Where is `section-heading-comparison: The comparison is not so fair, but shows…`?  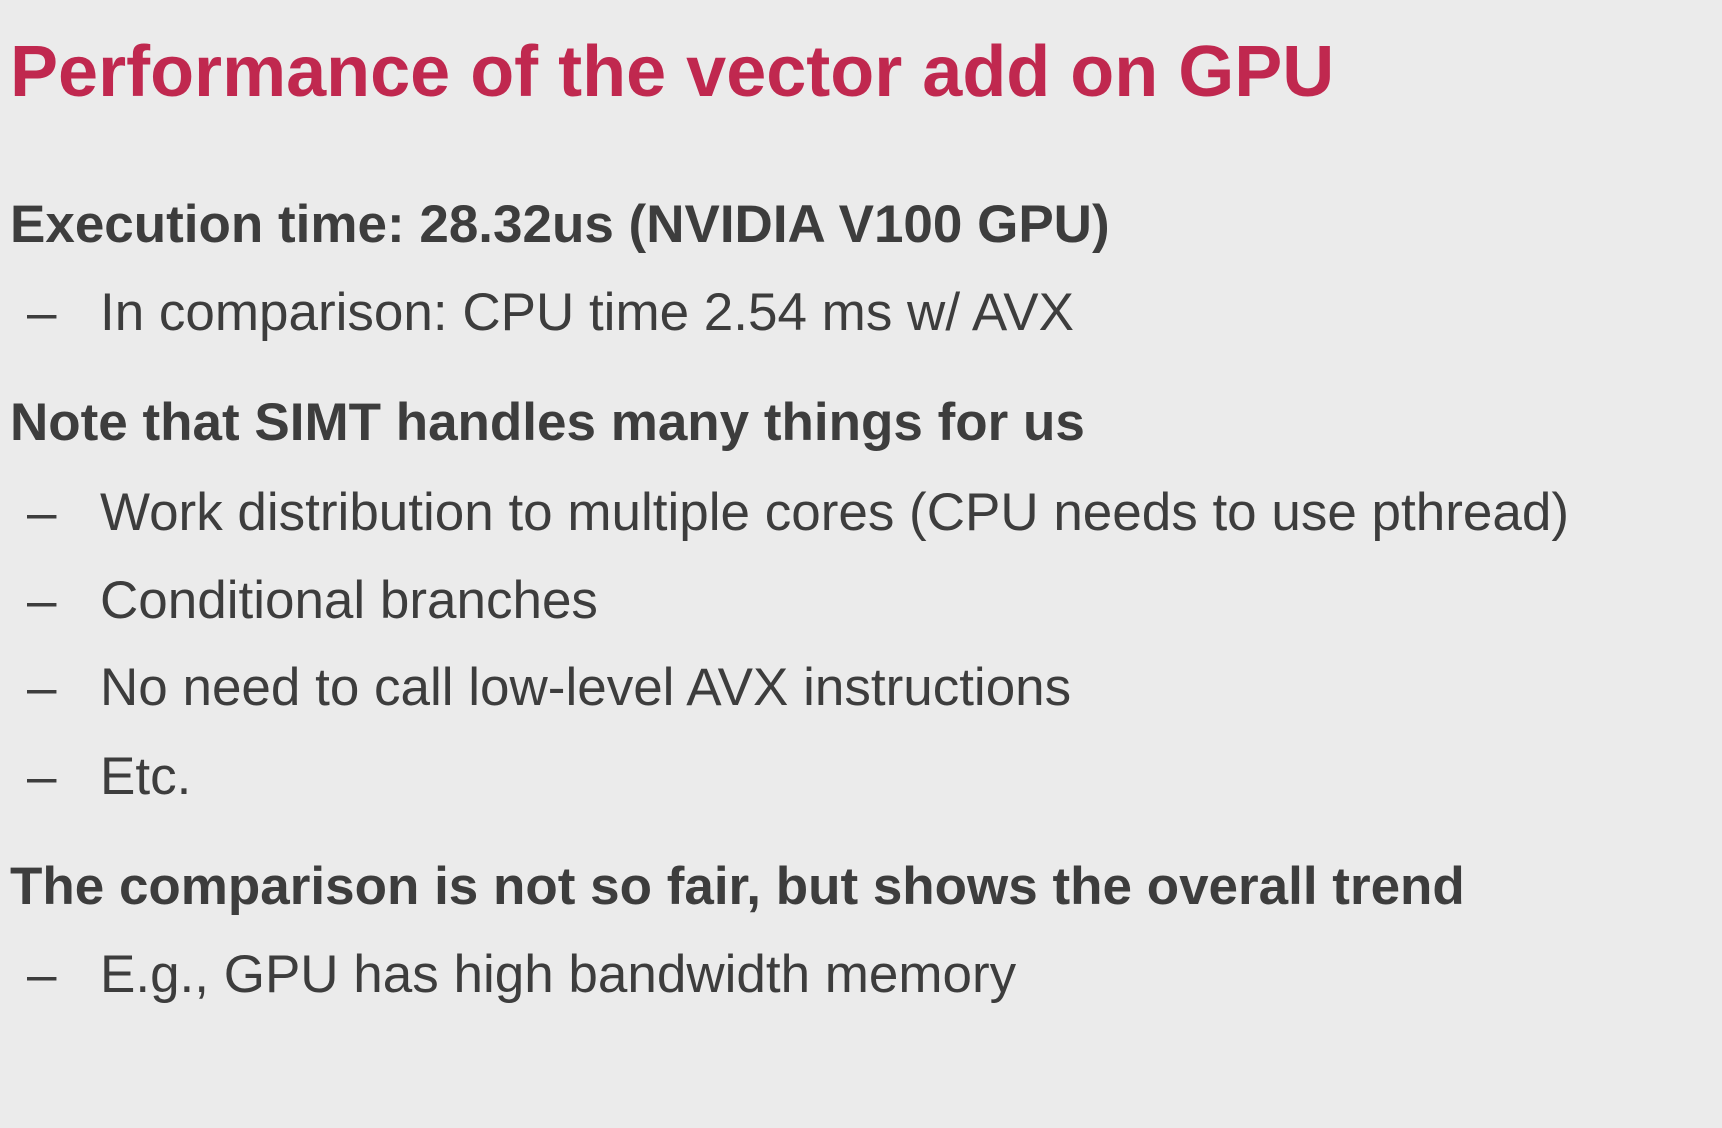 section-heading-comparison: The comparison is not so fair, but shows… is located at coordinates (737, 886).